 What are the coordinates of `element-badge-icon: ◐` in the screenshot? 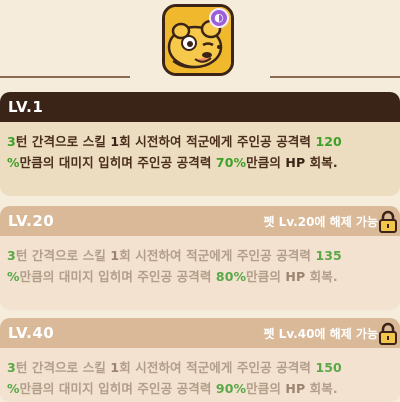 It's located at (219, 18).